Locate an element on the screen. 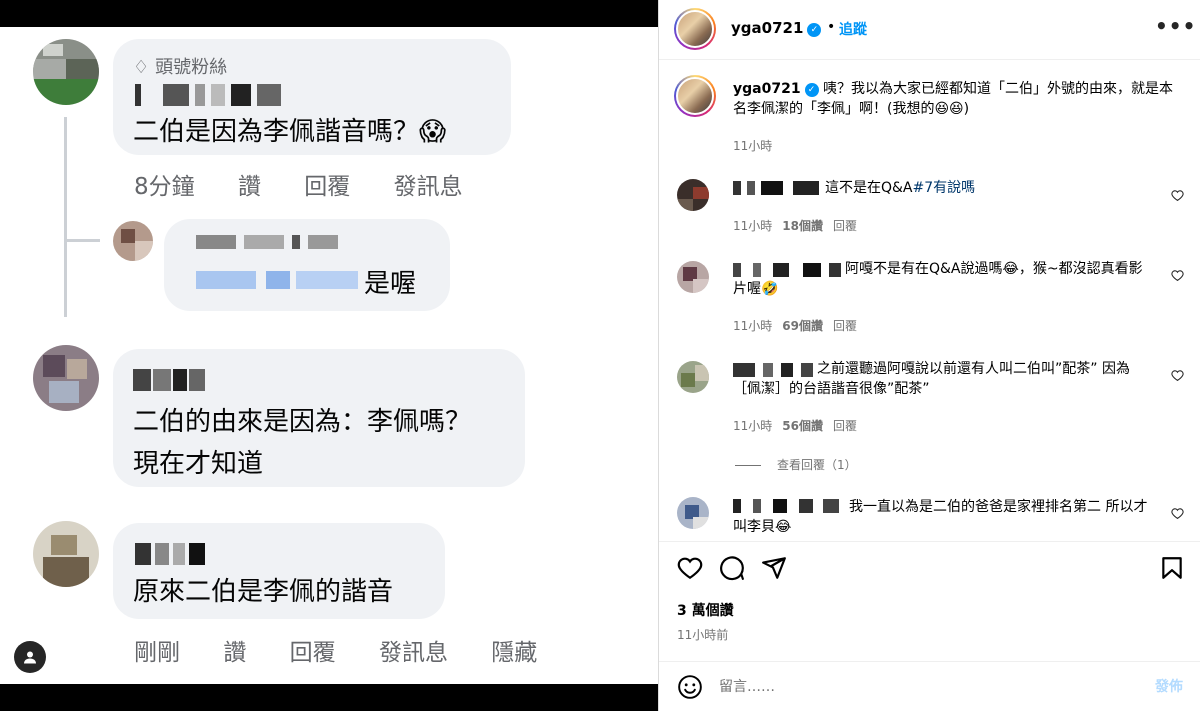 Image resolution: width=1200 pixels, height=711 pixels. comment-text: 之前還聽過阿嘎說以前還有人叫二伯叫”配茶” 因為［佩潔］的台語諧音很像”配茶” is located at coordinates (931, 379).